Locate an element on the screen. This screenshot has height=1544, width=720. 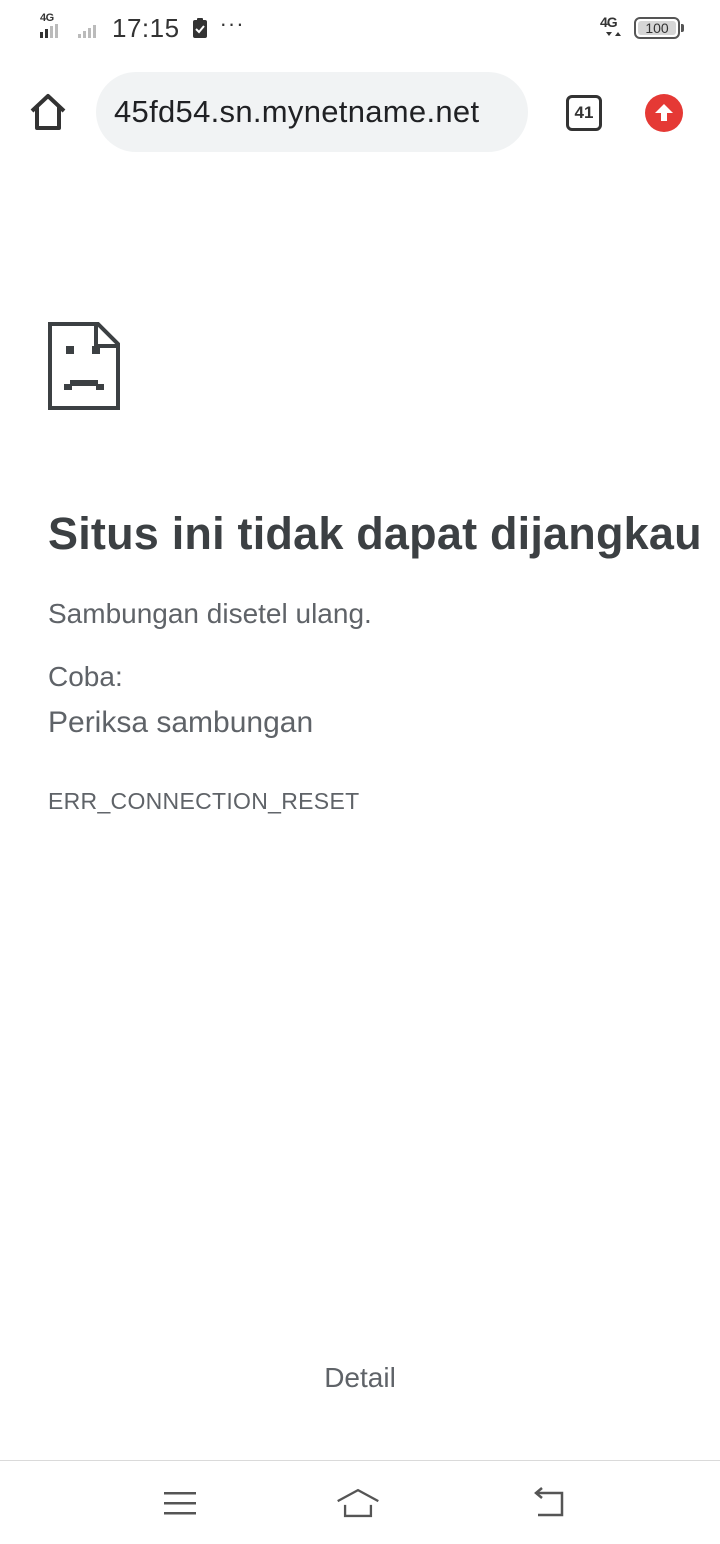
status-bar: 4G 17:15 ··· 4G 100 is located at coordinates (360, 28).